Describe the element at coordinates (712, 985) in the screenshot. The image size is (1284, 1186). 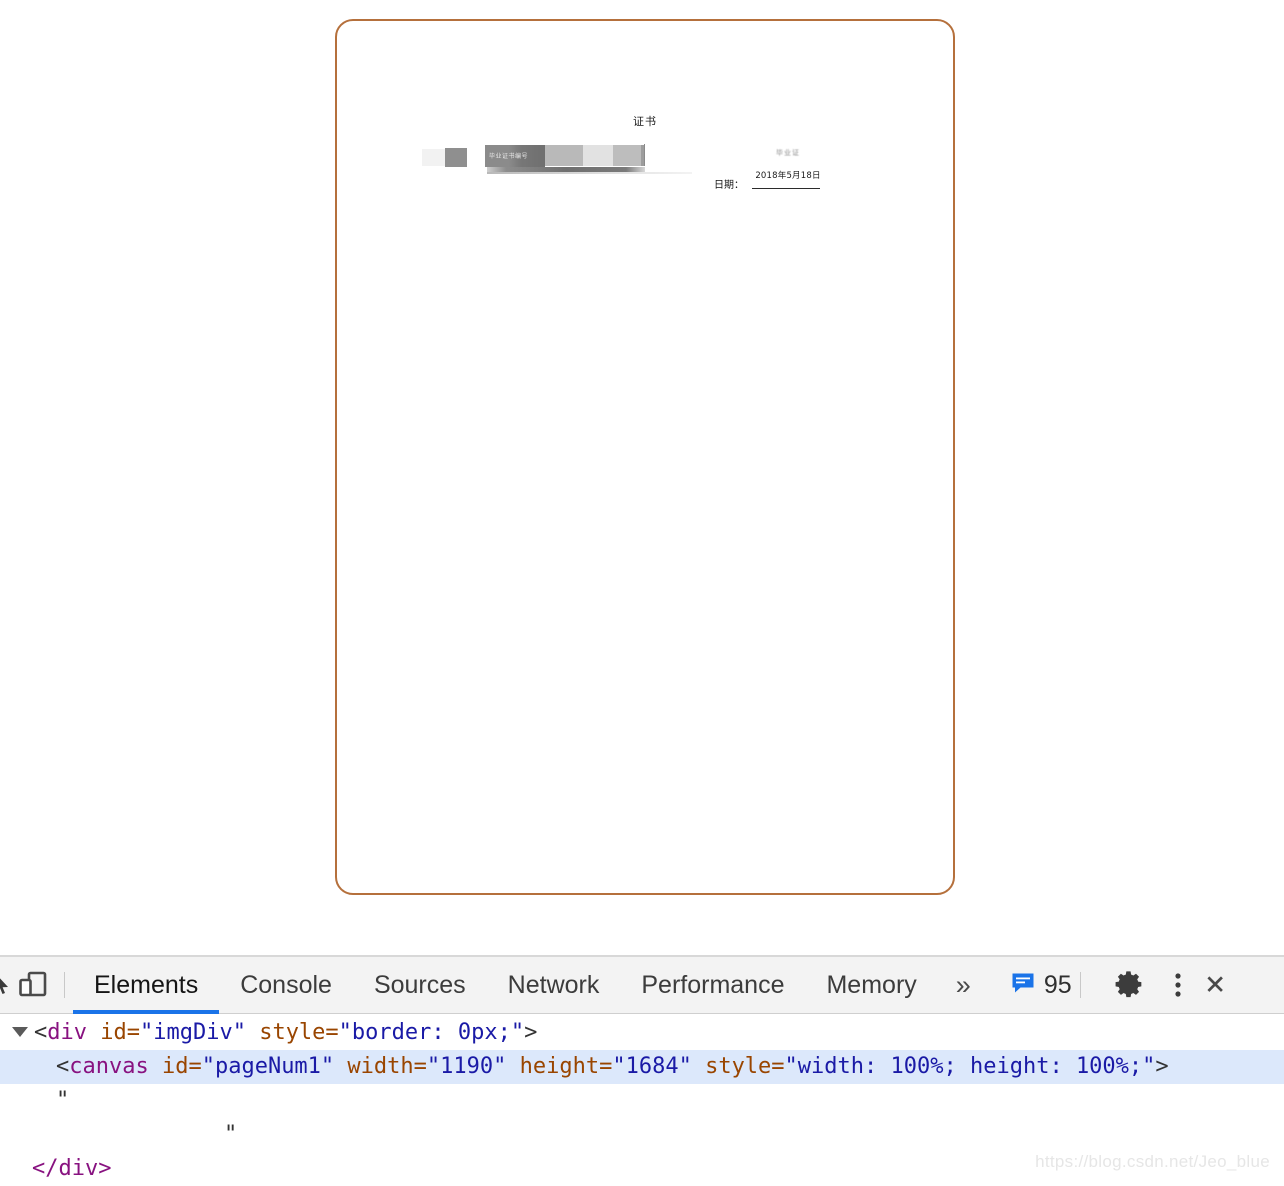
I see `tab-performance: Performance` at that location.